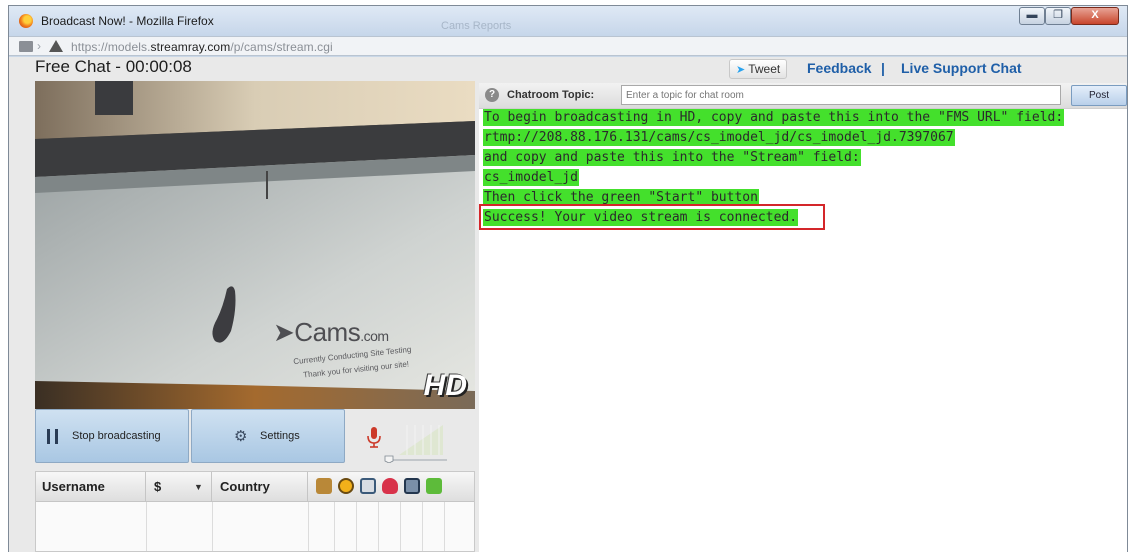 Image resolution: width=1130 pixels, height=552 pixels. What do you see at coordinates (127, 21) in the screenshot?
I see `window-title: Broadcast Now! - Mozilla Firefox` at bounding box center [127, 21].